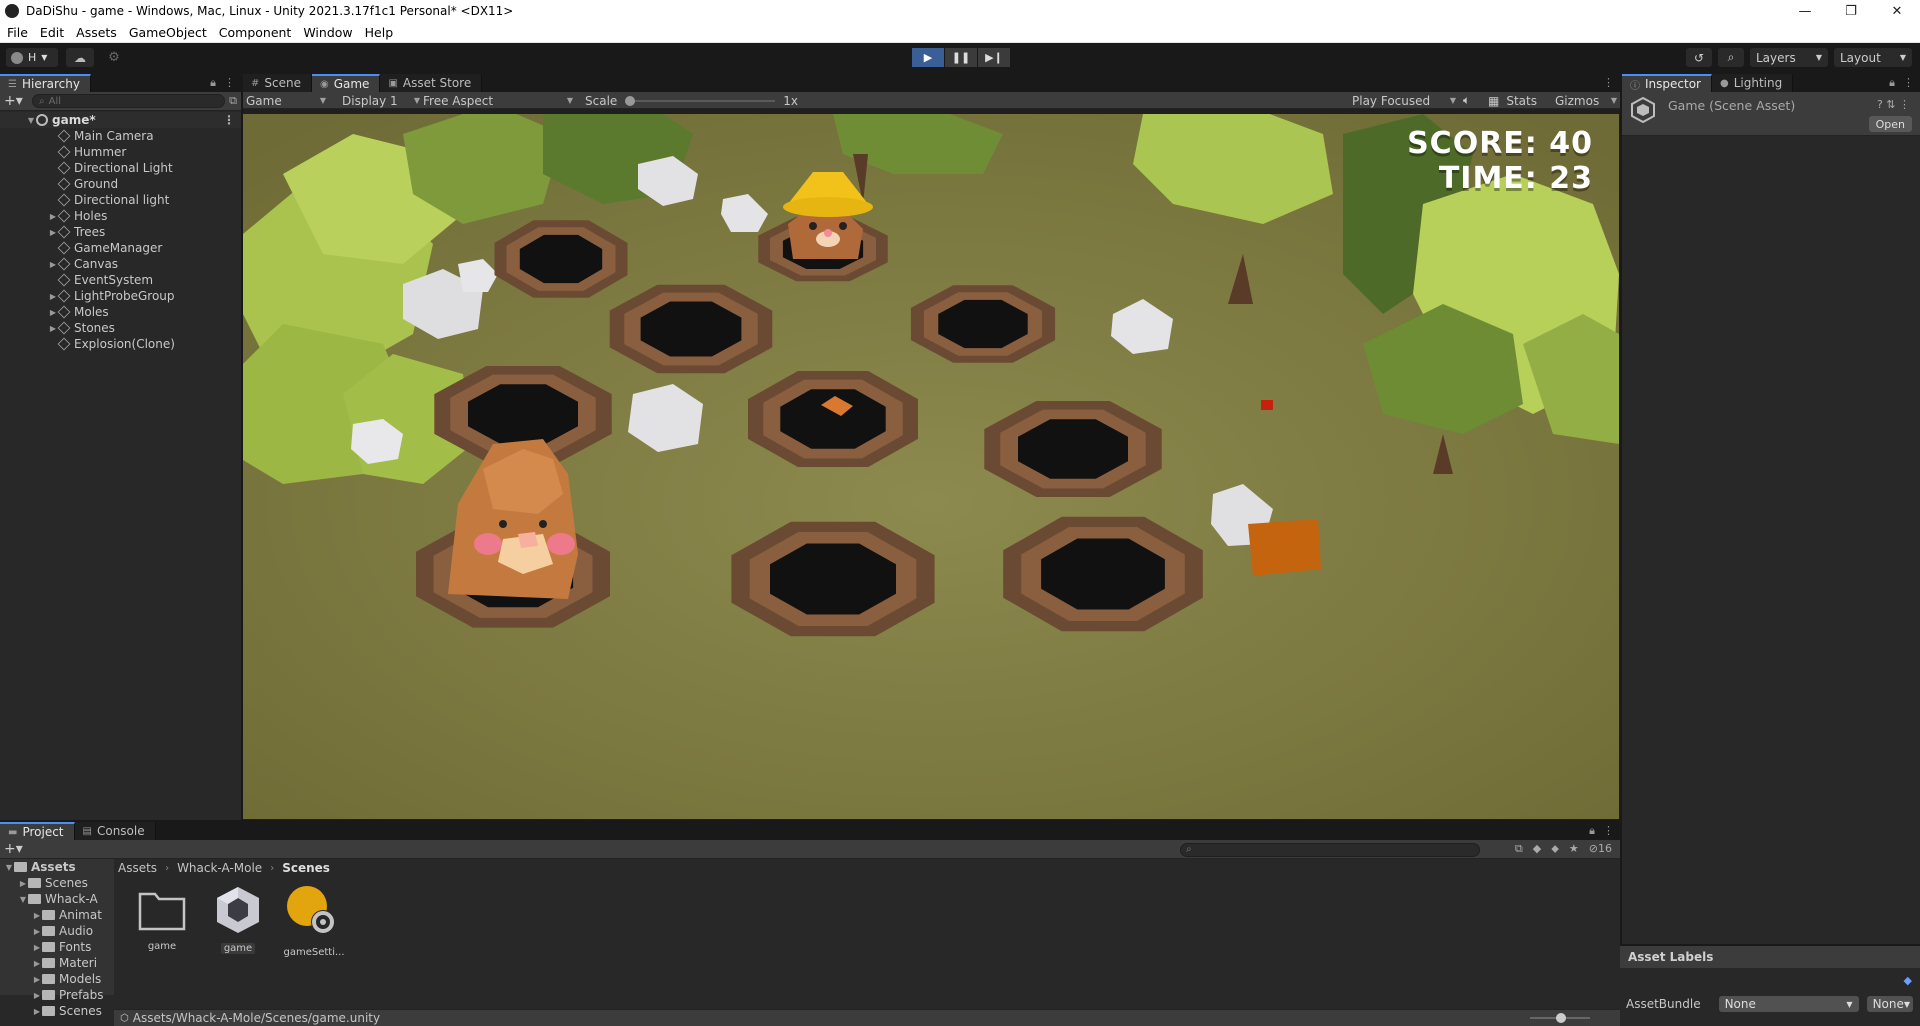 This screenshot has width=1920, height=1026. What do you see at coordinates (431, 83) in the screenshot?
I see `tab-asset-store: ▣ Asset Store` at bounding box center [431, 83].